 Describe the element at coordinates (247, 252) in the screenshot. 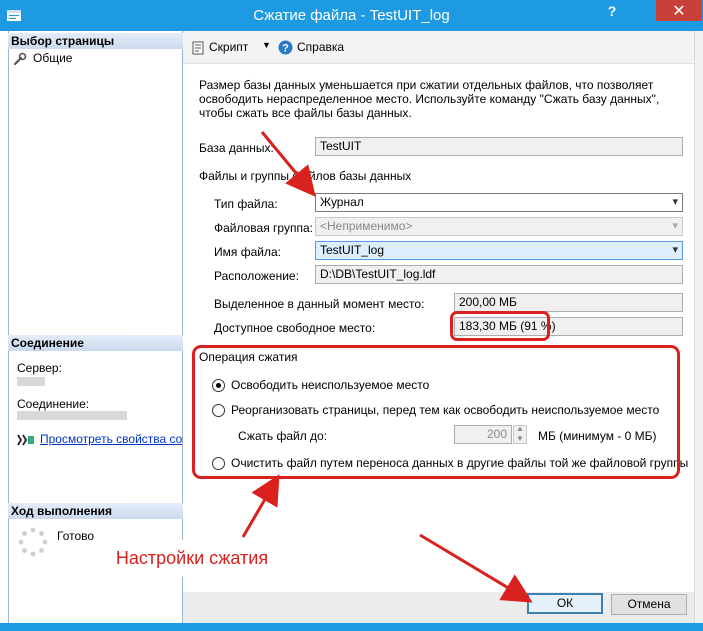

I see `file-name-label: Имя файла:` at that location.